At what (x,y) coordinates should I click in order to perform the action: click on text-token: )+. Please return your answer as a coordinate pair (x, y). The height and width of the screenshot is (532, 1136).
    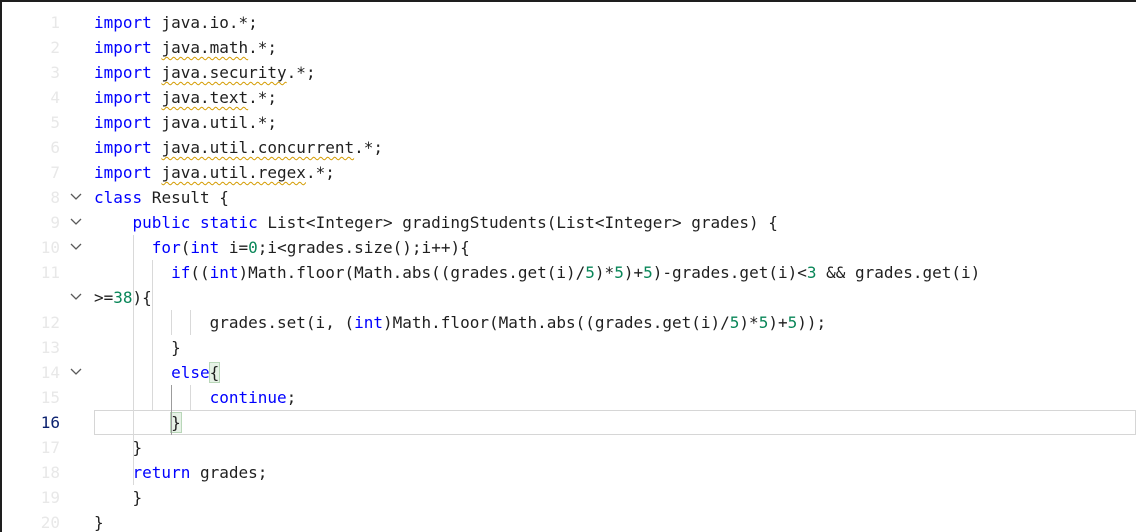
    Looking at the image, I should click on (778, 322).